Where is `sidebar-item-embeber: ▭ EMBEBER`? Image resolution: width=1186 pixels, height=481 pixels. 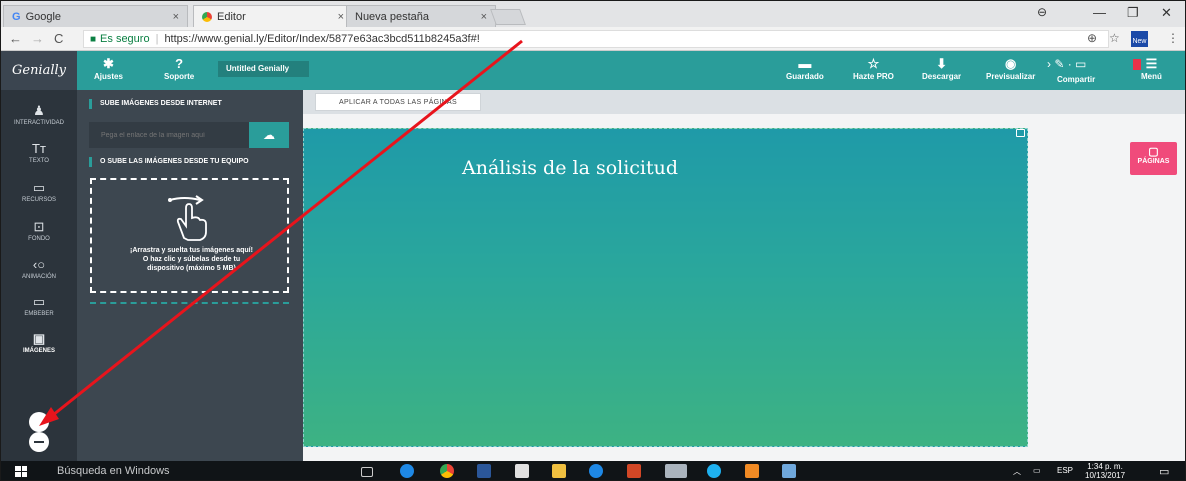 sidebar-item-embeber: ▭ EMBEBER is located at coordinates (39, 305).